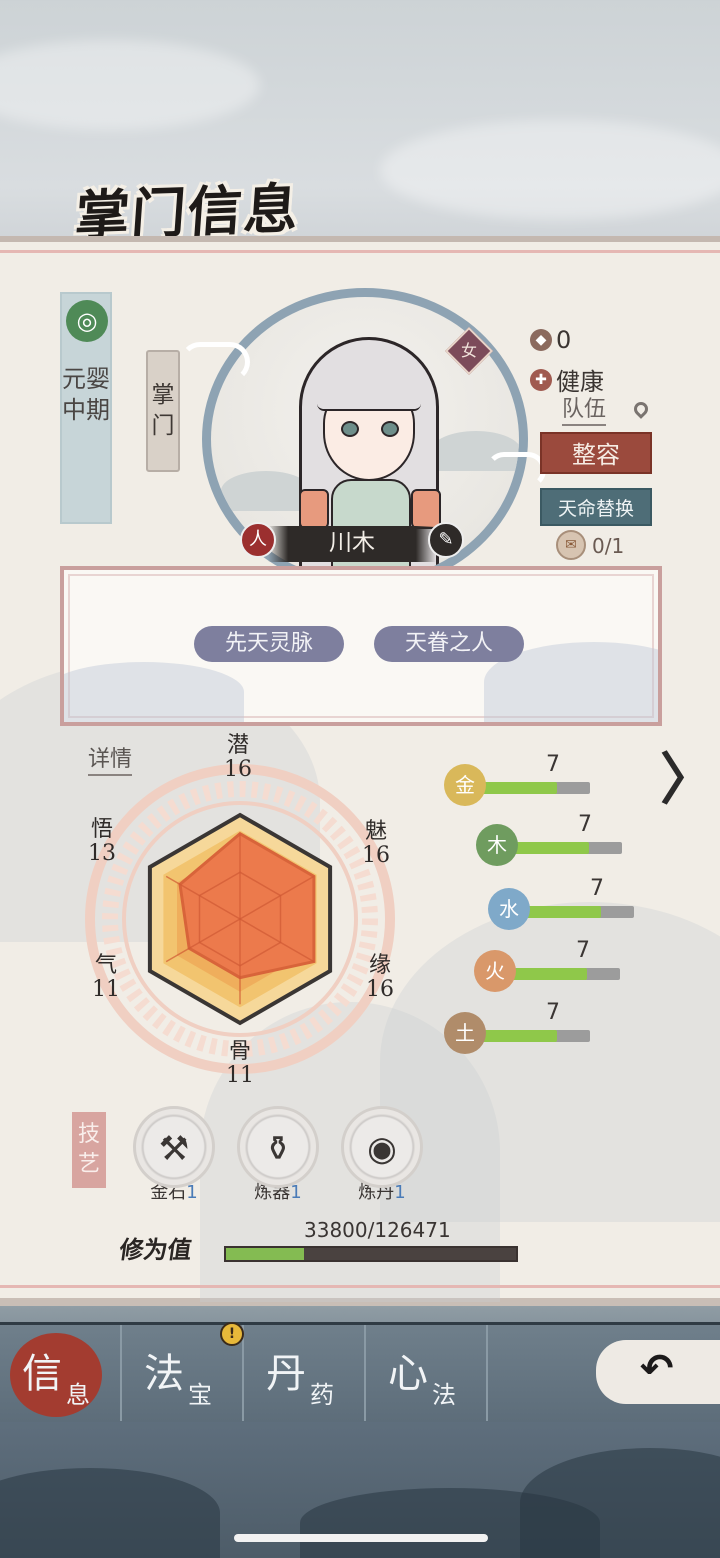 This screenshot has height=1558, width=720. Describe the element at coordinates (408, 1374) in the screenshot. I see `nav-tab-main-char: 心` at that location.